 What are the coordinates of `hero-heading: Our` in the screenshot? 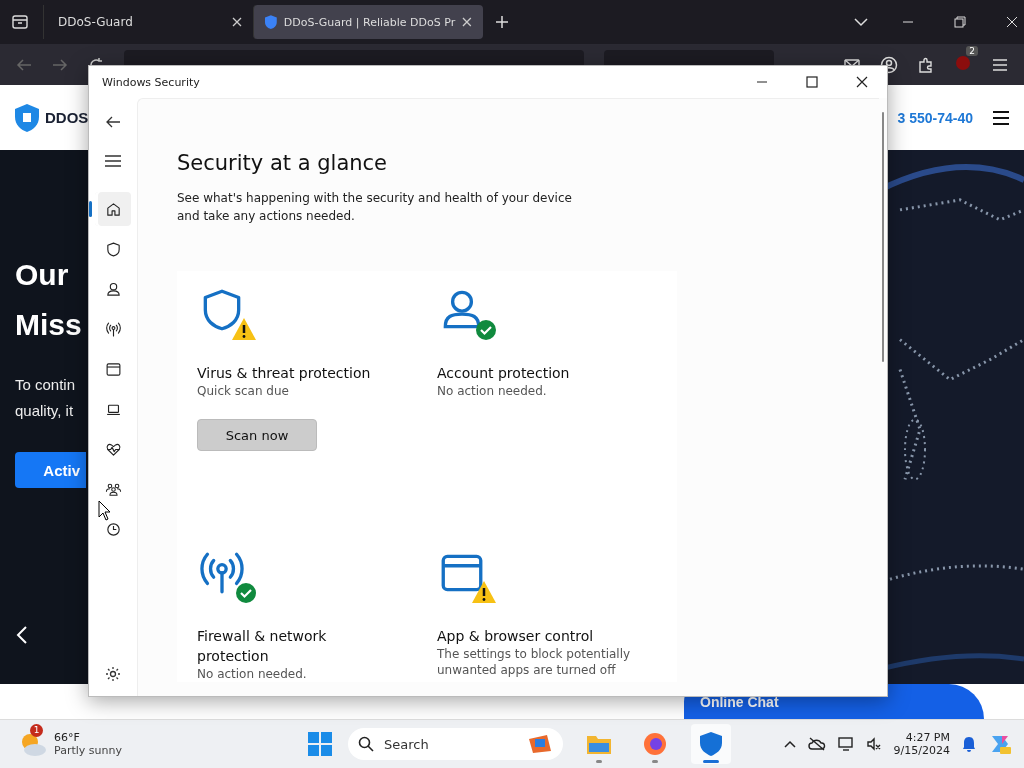 It's located at (42, 275).